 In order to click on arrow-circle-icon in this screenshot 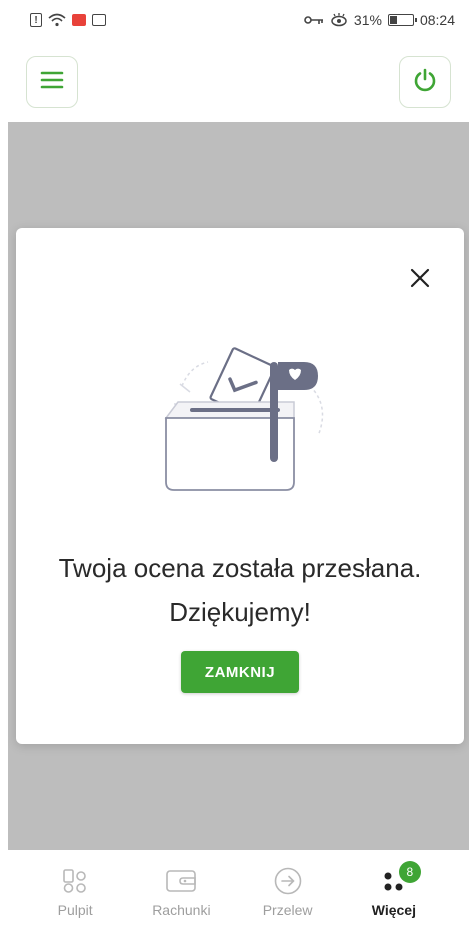, I will do `click(288, 881)`.